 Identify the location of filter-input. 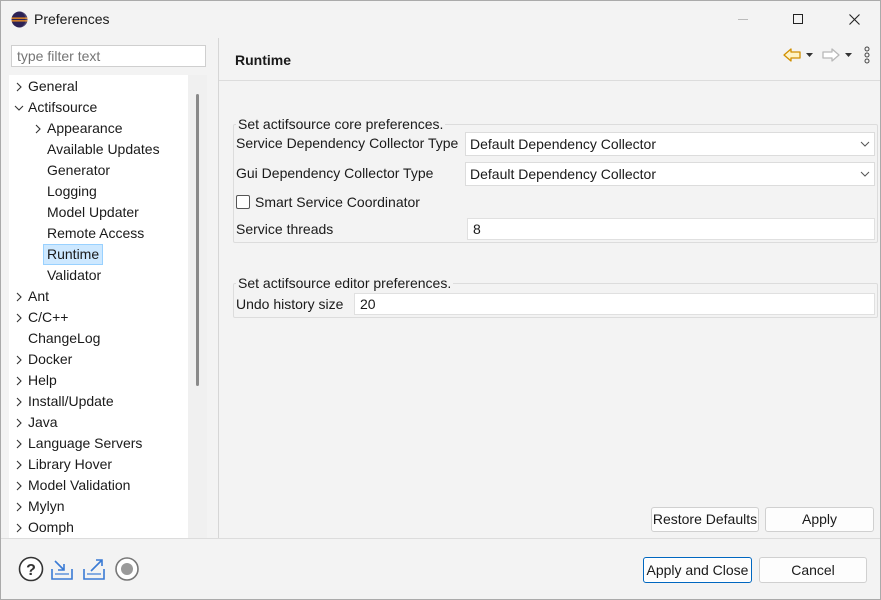
(108, 56).